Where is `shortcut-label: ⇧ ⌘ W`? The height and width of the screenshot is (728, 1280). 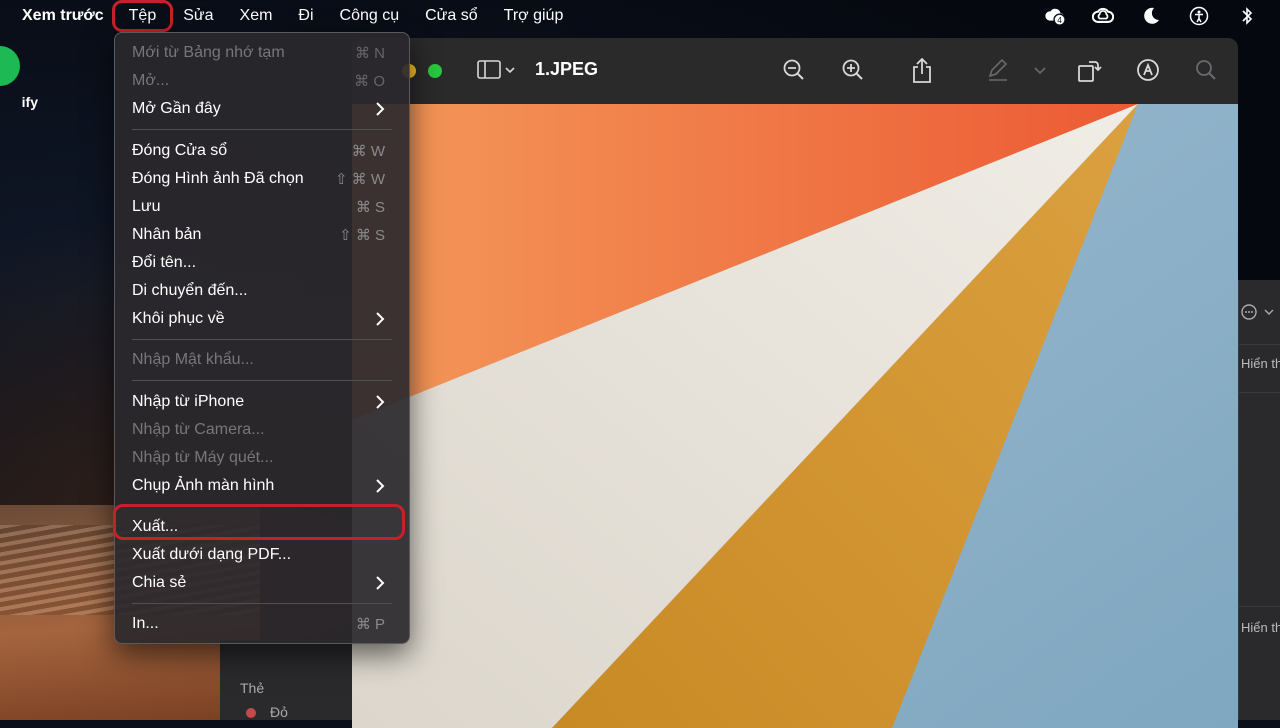
shortcut-label: ⇧ ⌘ W is located at coordinates (359, 179).